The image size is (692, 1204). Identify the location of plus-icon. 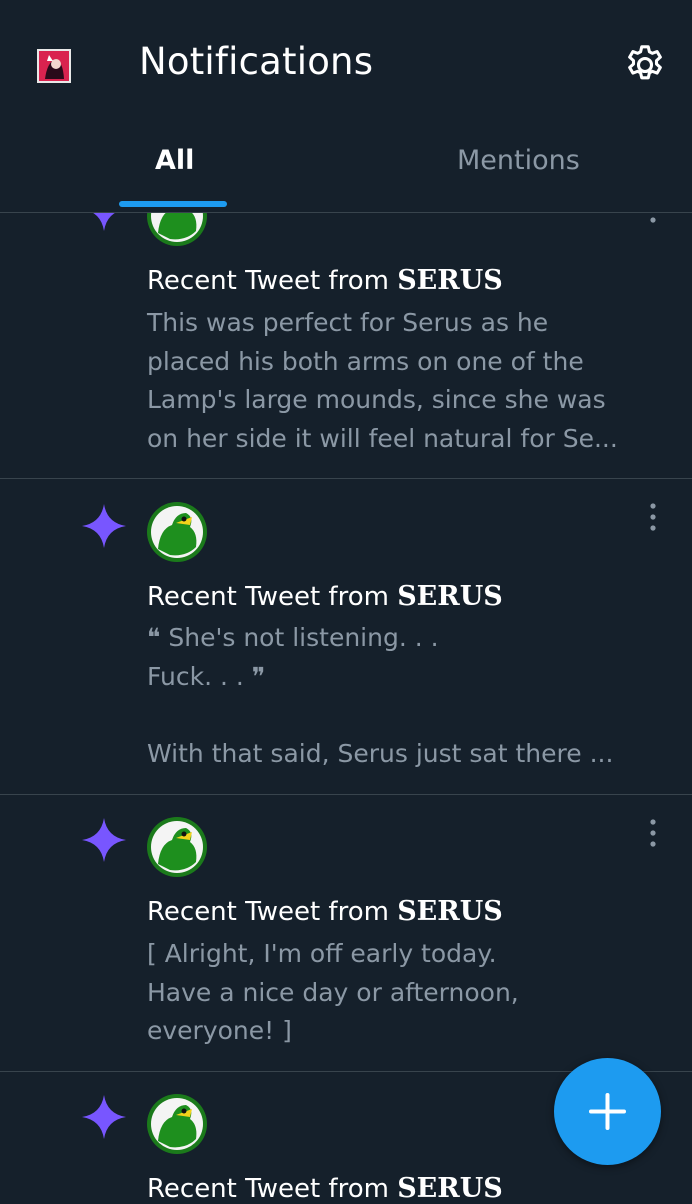
(607, 1111).